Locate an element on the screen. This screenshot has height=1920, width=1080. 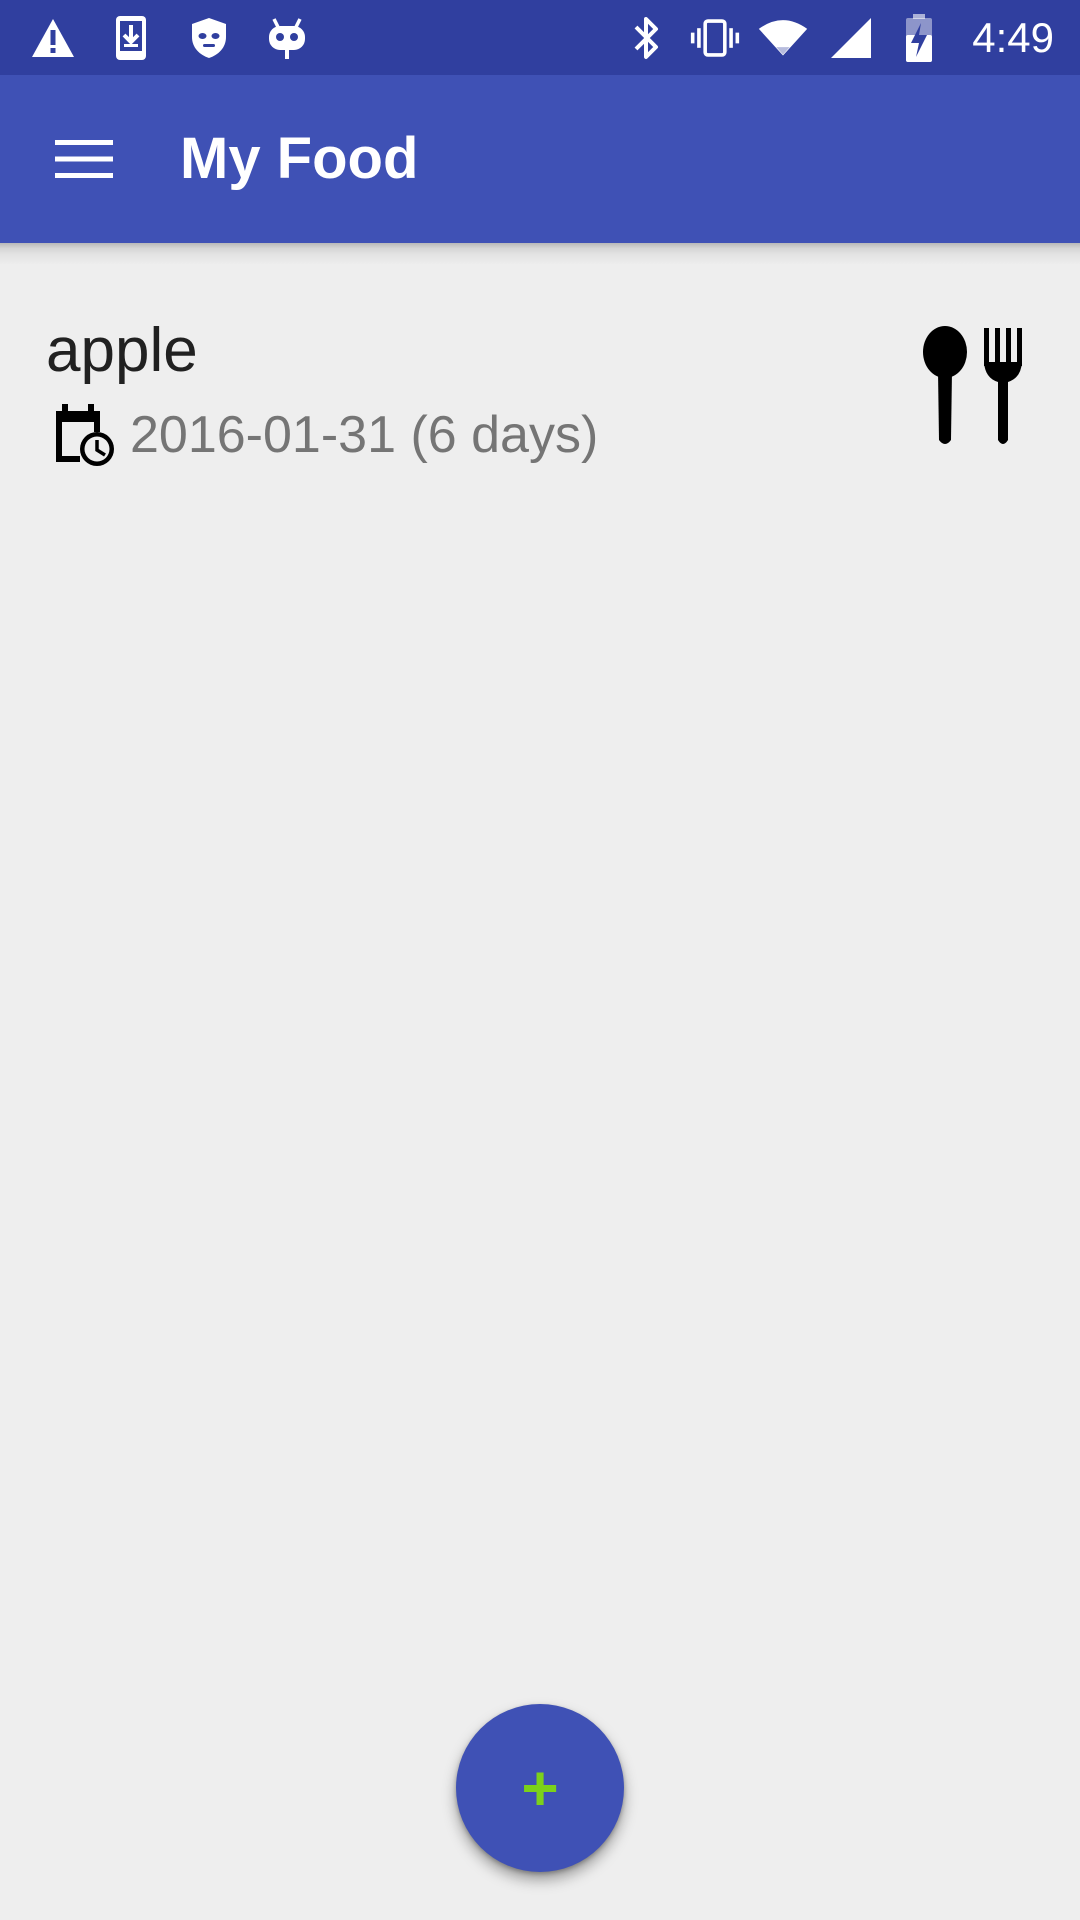
eat-button is located at coordinates (975, 387).